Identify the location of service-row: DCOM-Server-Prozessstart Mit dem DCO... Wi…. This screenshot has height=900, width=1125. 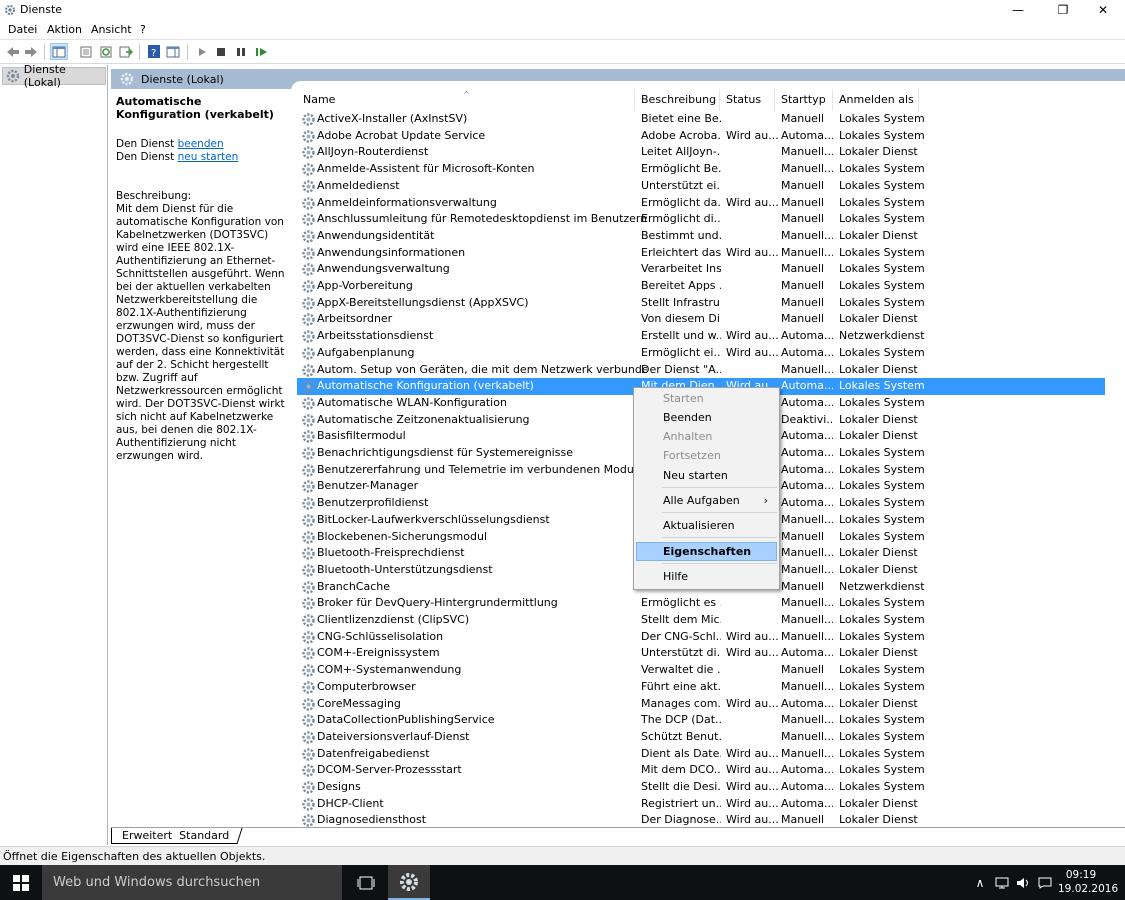
(701, 770).